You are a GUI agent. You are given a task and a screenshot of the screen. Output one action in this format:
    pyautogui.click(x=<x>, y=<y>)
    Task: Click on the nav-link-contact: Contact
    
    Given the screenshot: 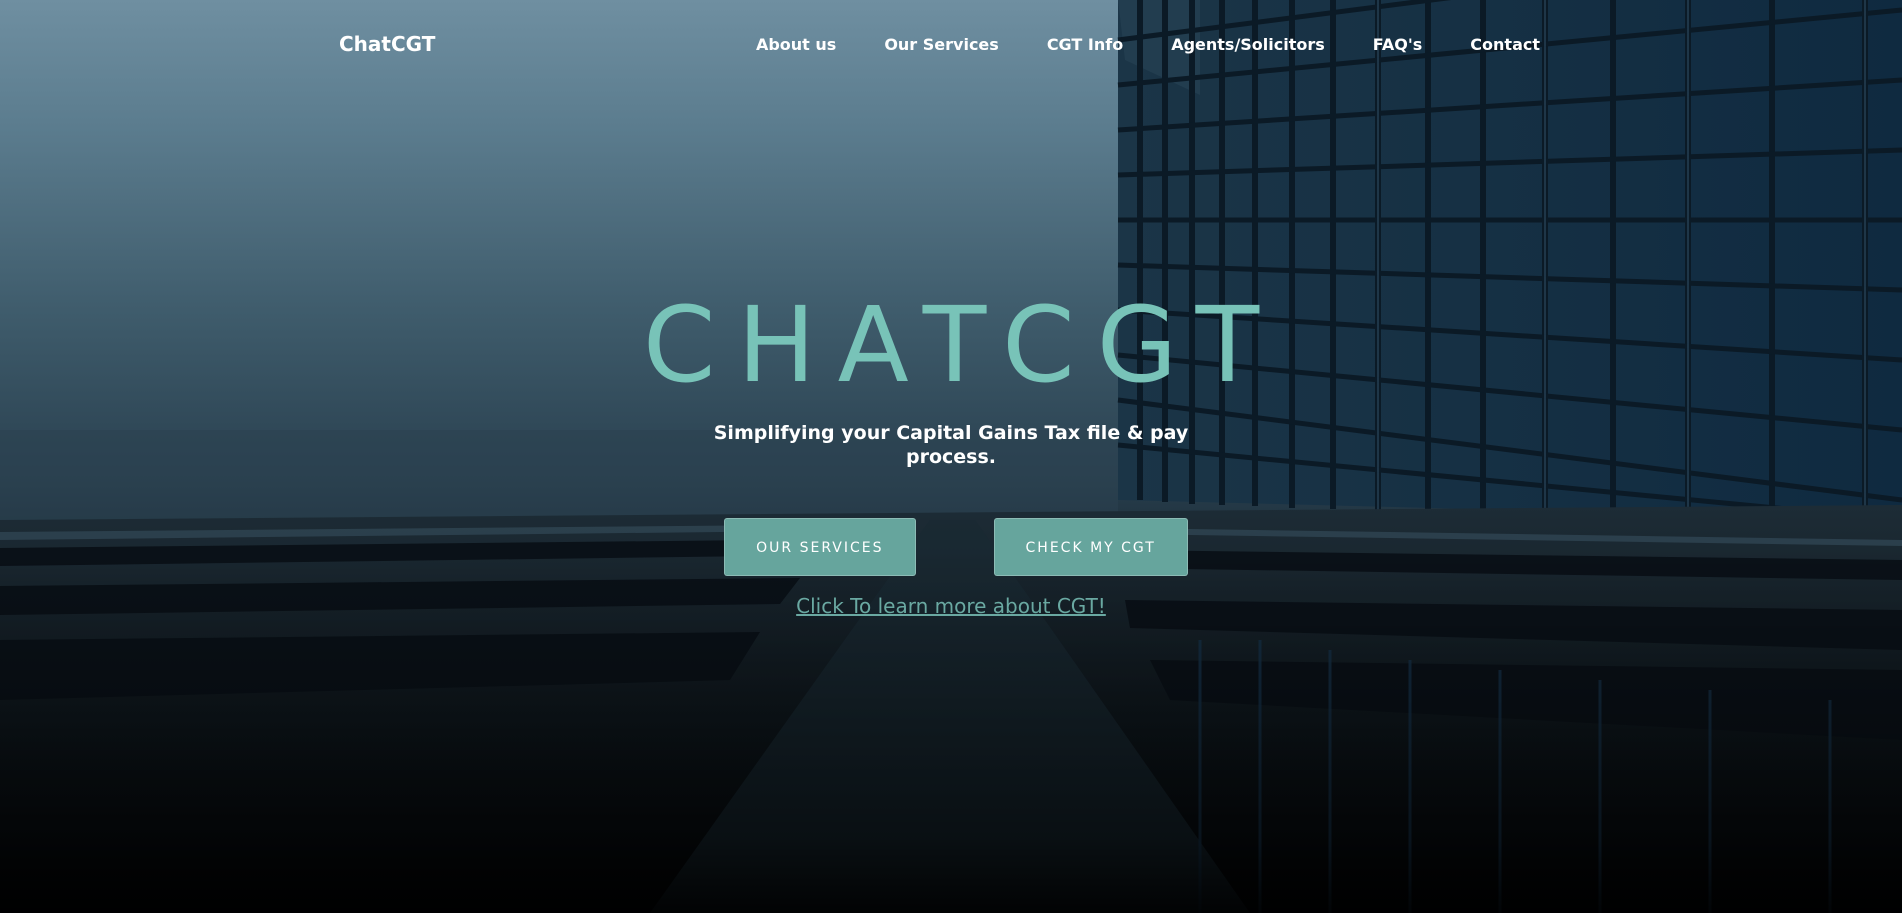 What is the action you would take?
    pyautogui.click(x=1505, y=44)
    